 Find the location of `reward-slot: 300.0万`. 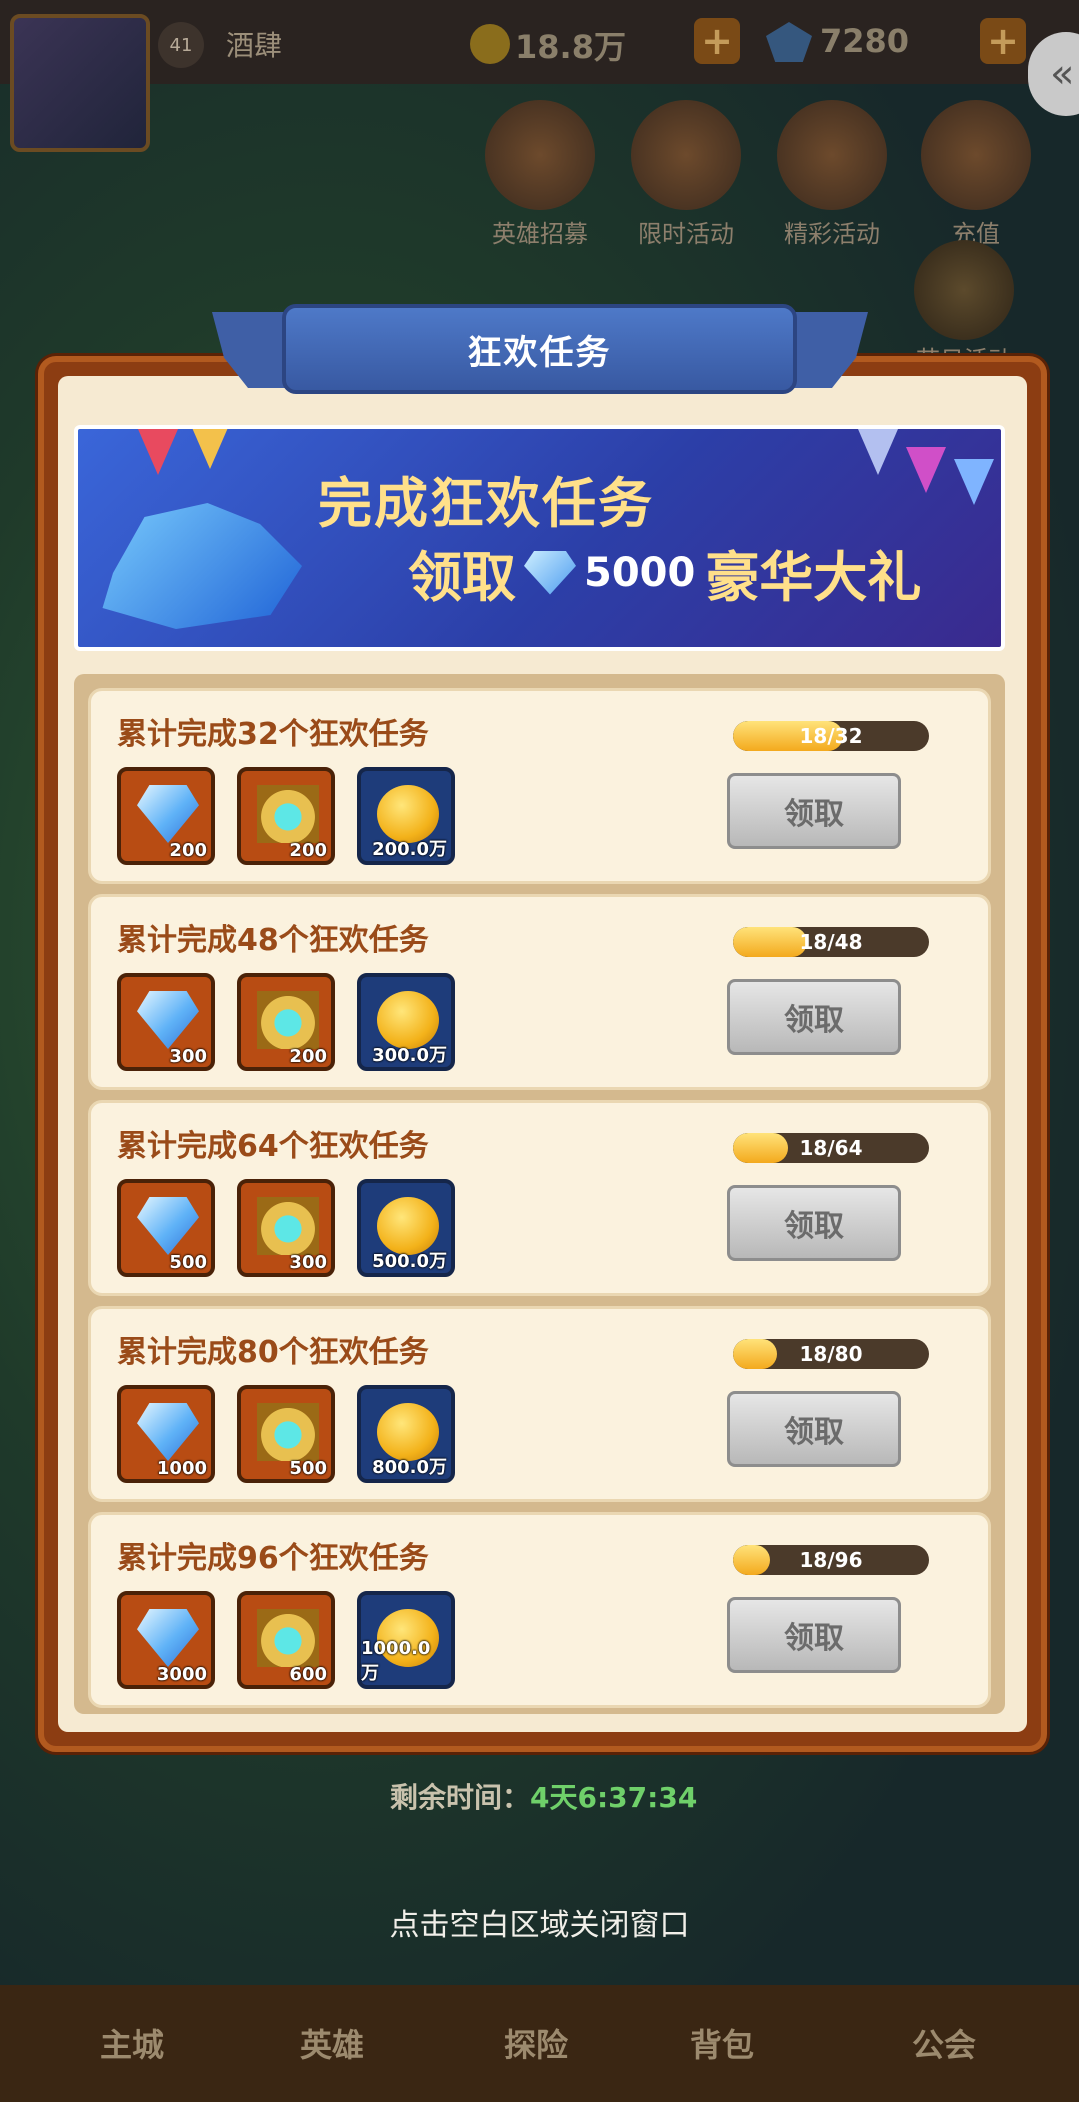

reward-slot: 300.0万 is located at coordinates (406, 1022).